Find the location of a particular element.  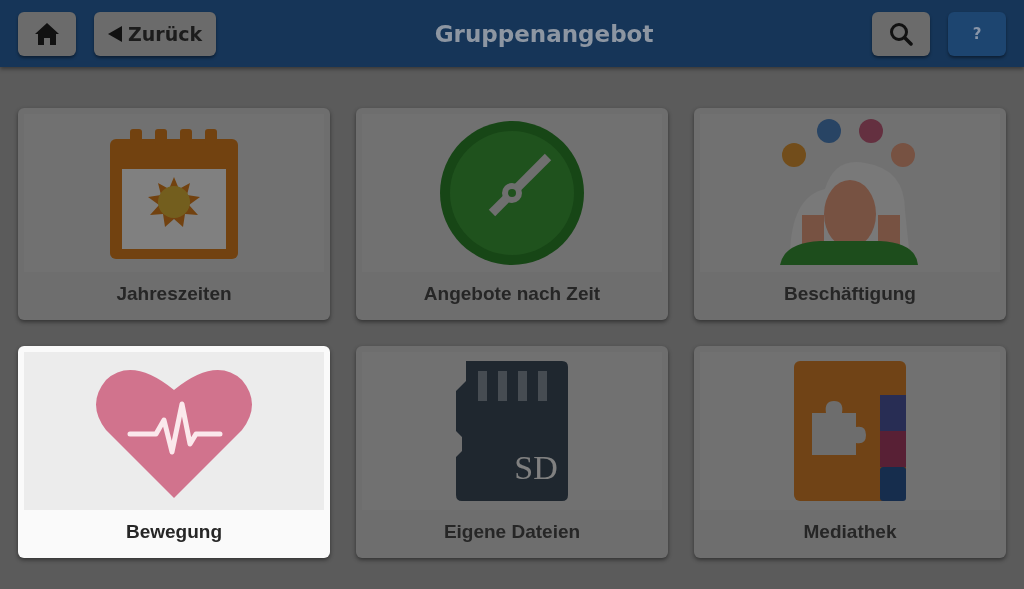

home-icon is located at coordinates (47, 33).